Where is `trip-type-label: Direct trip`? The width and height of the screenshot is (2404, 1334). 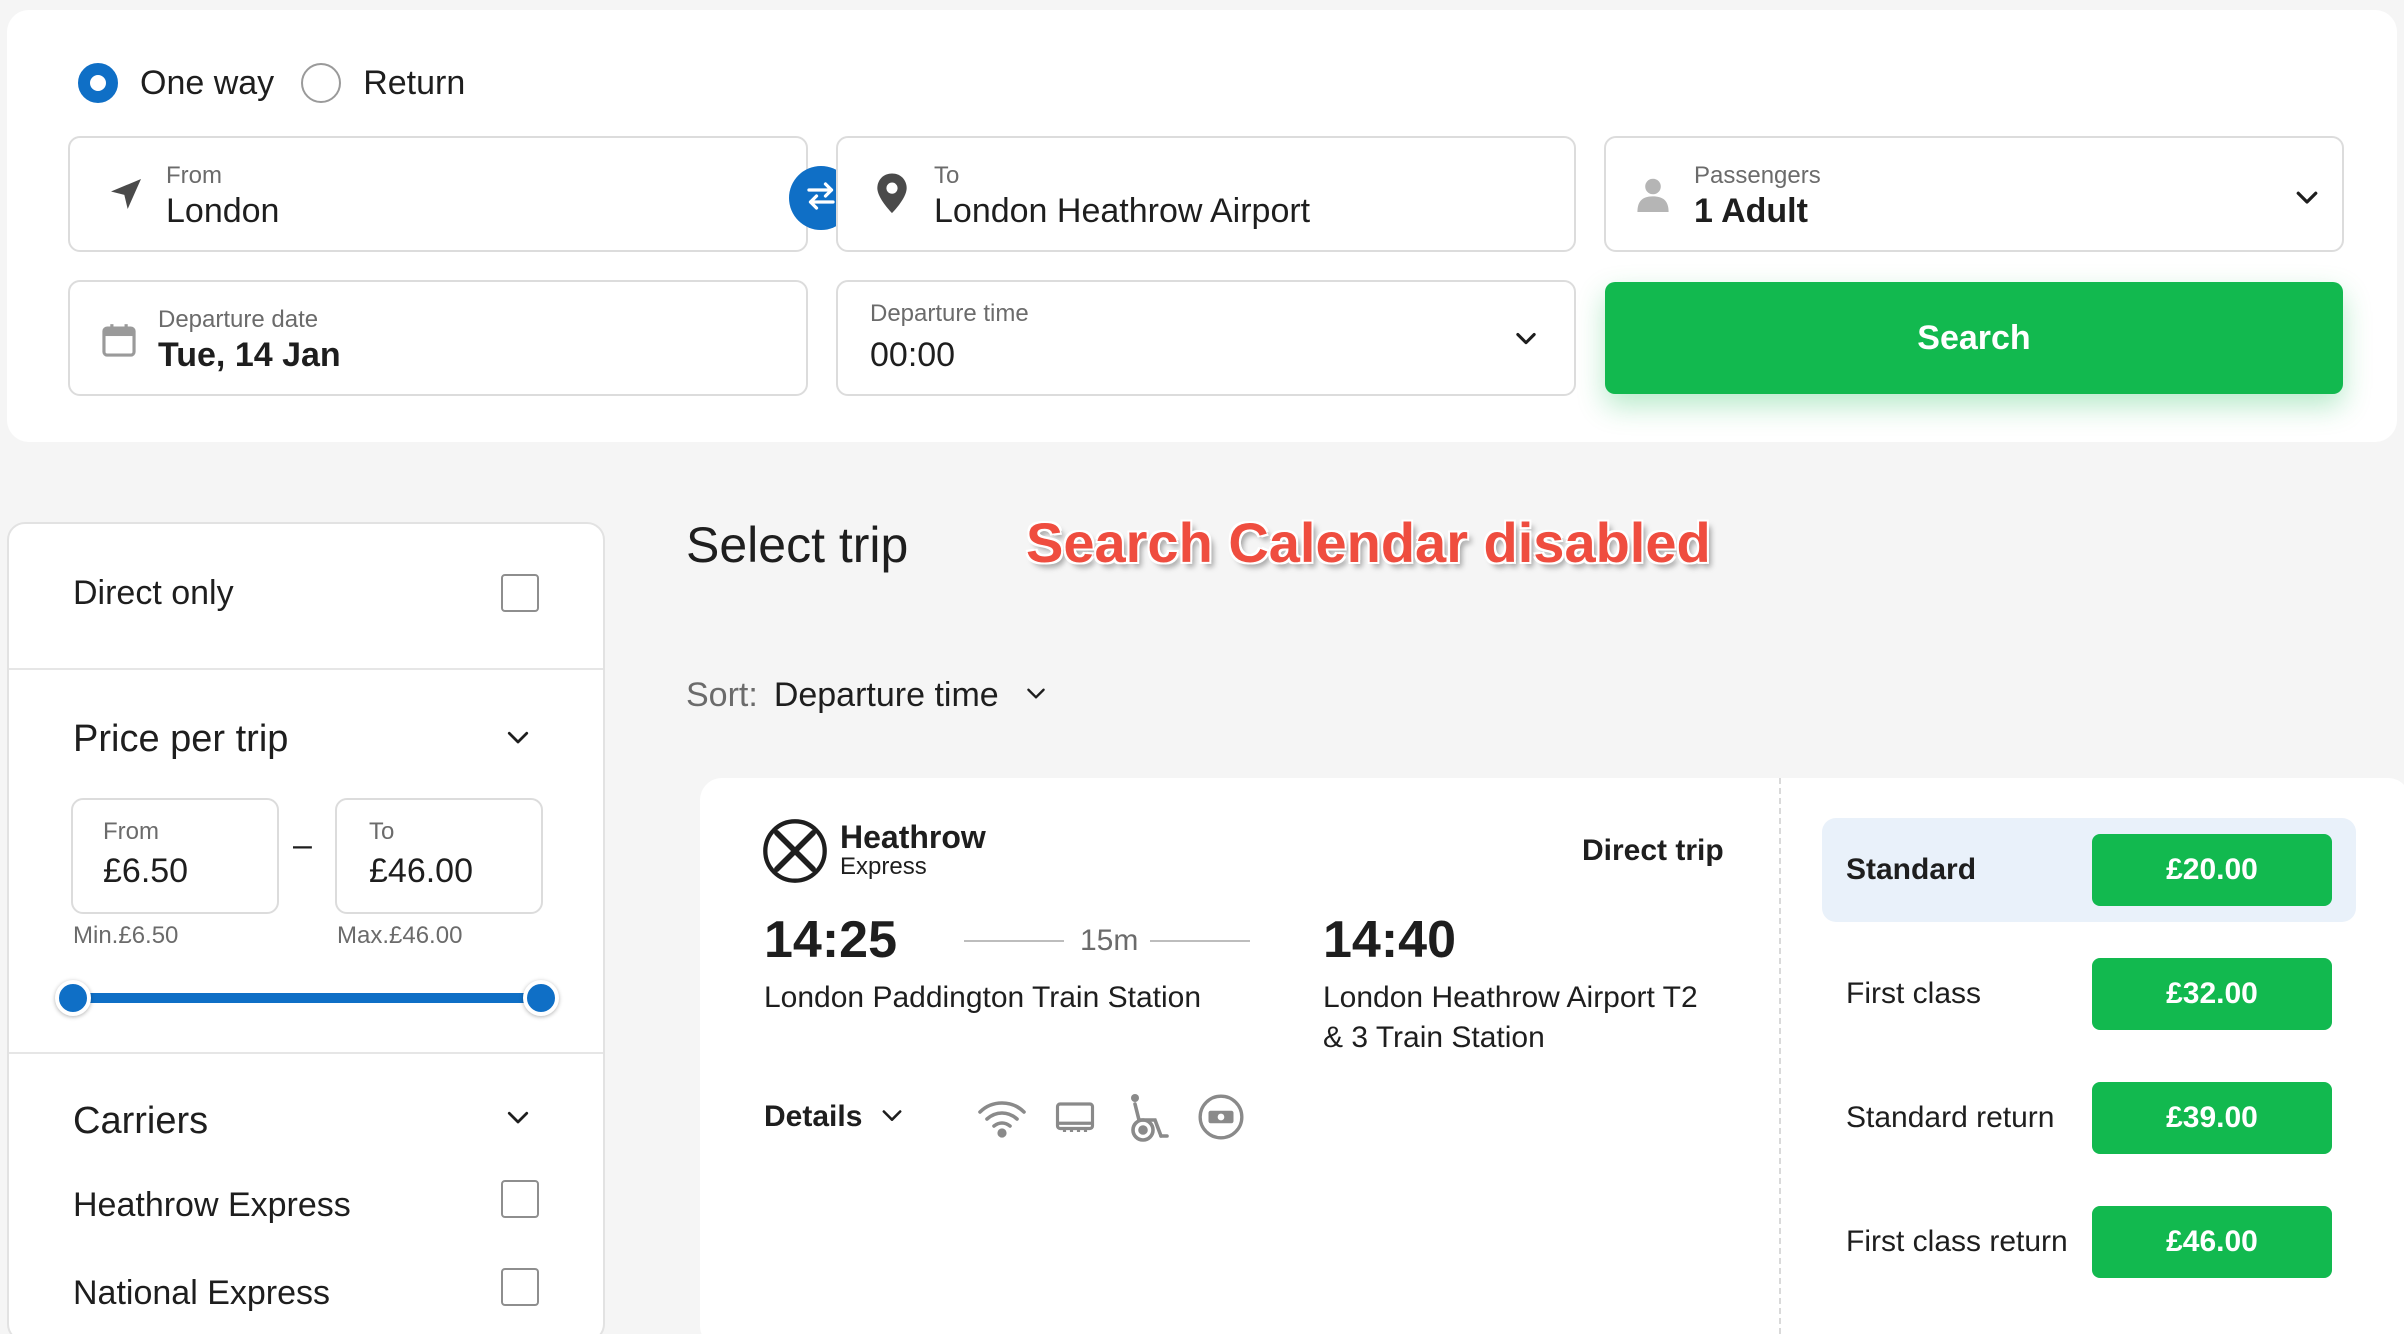 trip-type-label: Direct trip is located at coordinates (1653, 850).